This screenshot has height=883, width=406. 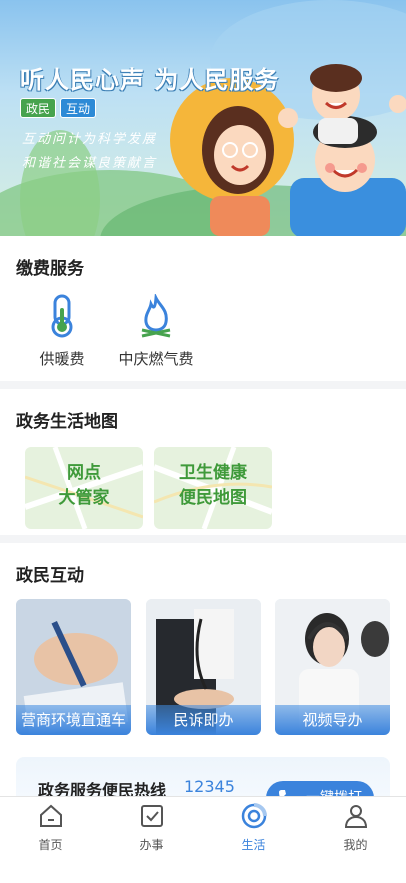 What do you see at coordinates (151, 845) in the screenshot?
I see `tab-services-label: 办事` at bounding box center [151, 845].